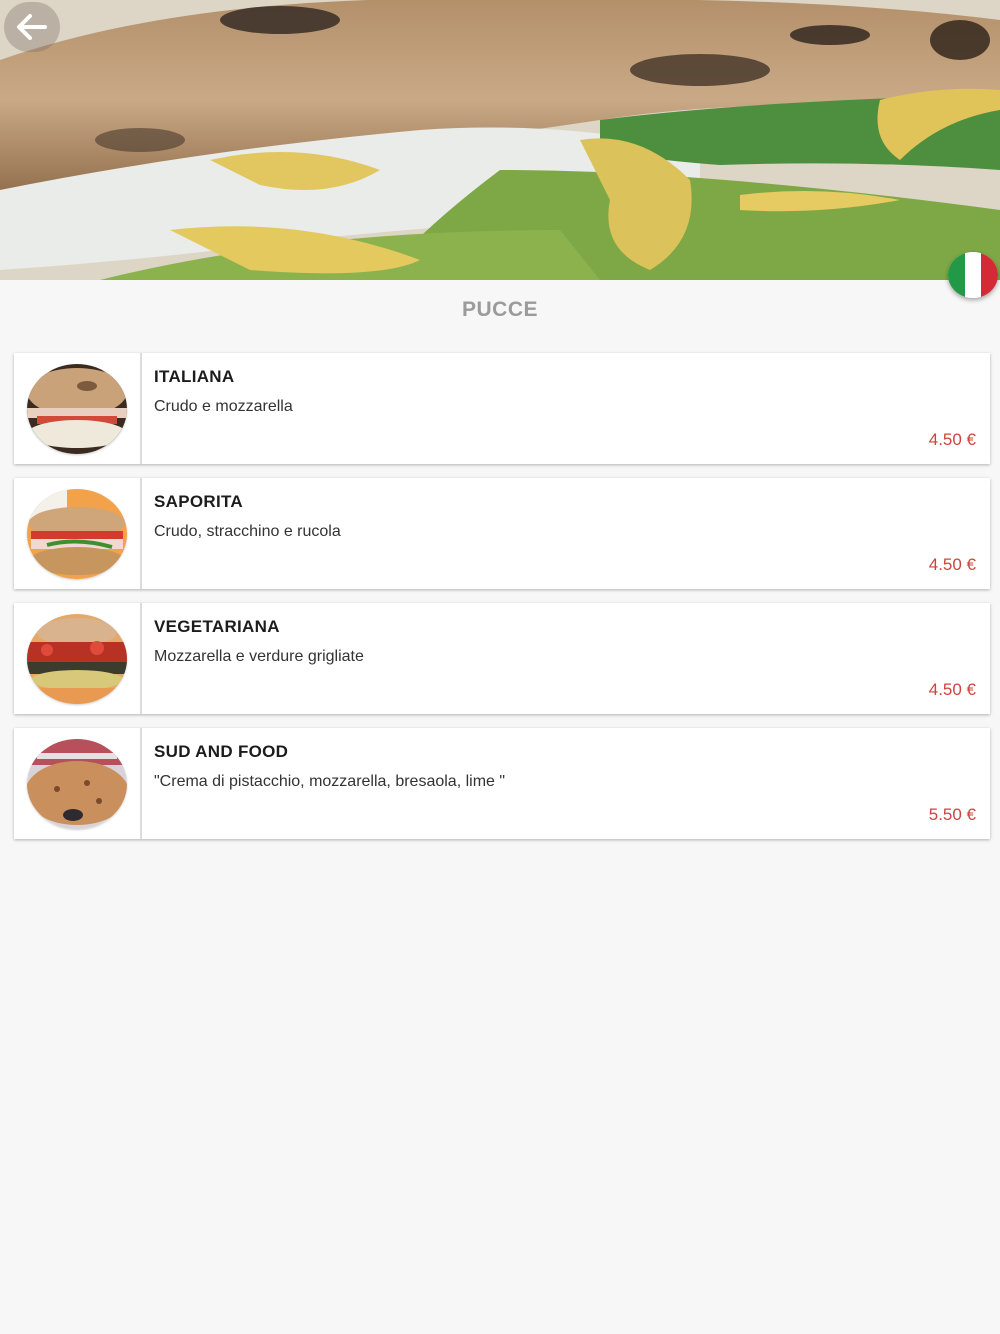 The image size is (1000, 1334). Describe the element at coordinates (259, 656) in the screenshot. I see `item-description: Mozzarella e verdure grigliate` at that location.